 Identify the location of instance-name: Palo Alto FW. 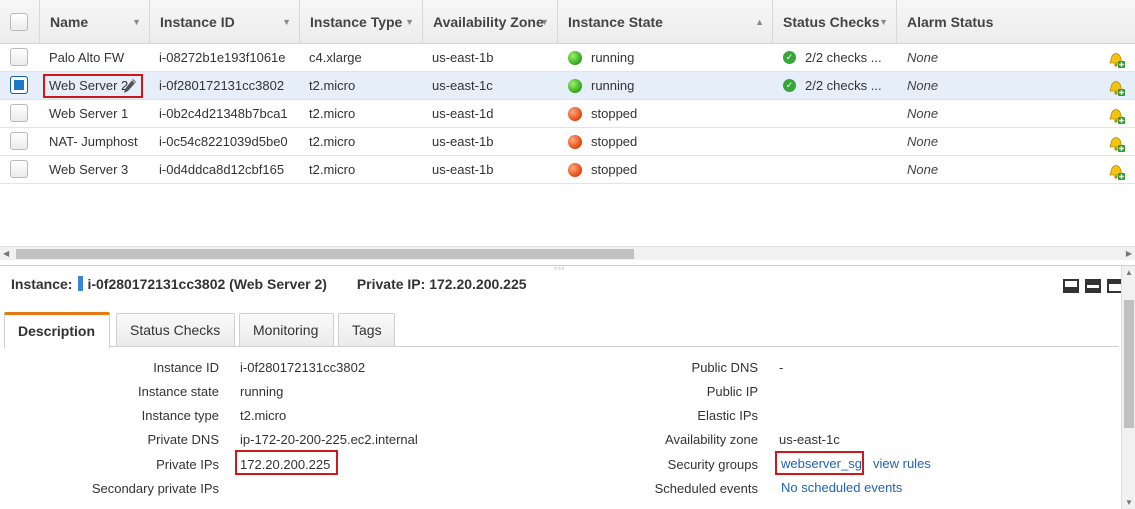
(87, 57).